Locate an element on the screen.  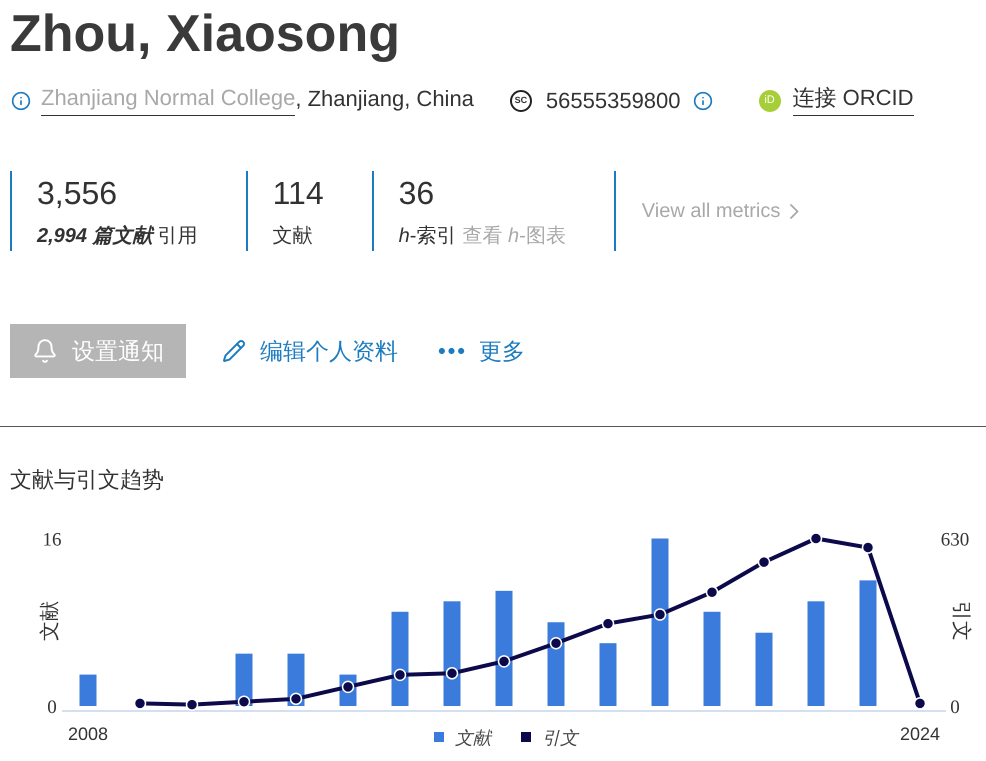
institution-link: Zhanjiang Normal College is located at coordinates (168, 100).